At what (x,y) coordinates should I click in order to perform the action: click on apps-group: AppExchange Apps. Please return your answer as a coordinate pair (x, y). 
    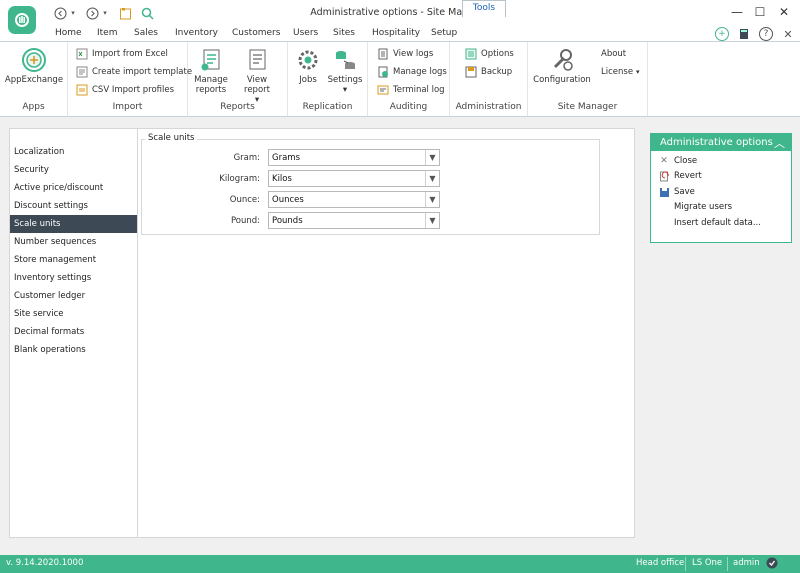
    Looking at the image, I should click on (34, 79).